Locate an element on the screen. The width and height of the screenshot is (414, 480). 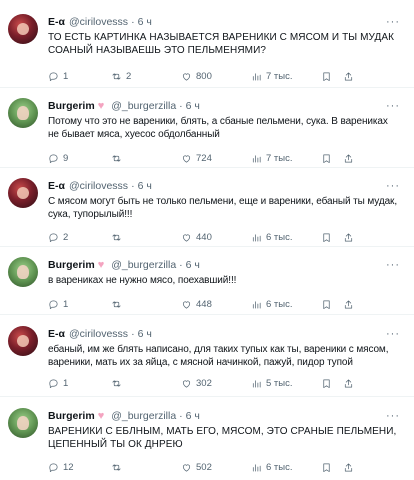
retweet-button: 2 is located at coordinates (146, 76).